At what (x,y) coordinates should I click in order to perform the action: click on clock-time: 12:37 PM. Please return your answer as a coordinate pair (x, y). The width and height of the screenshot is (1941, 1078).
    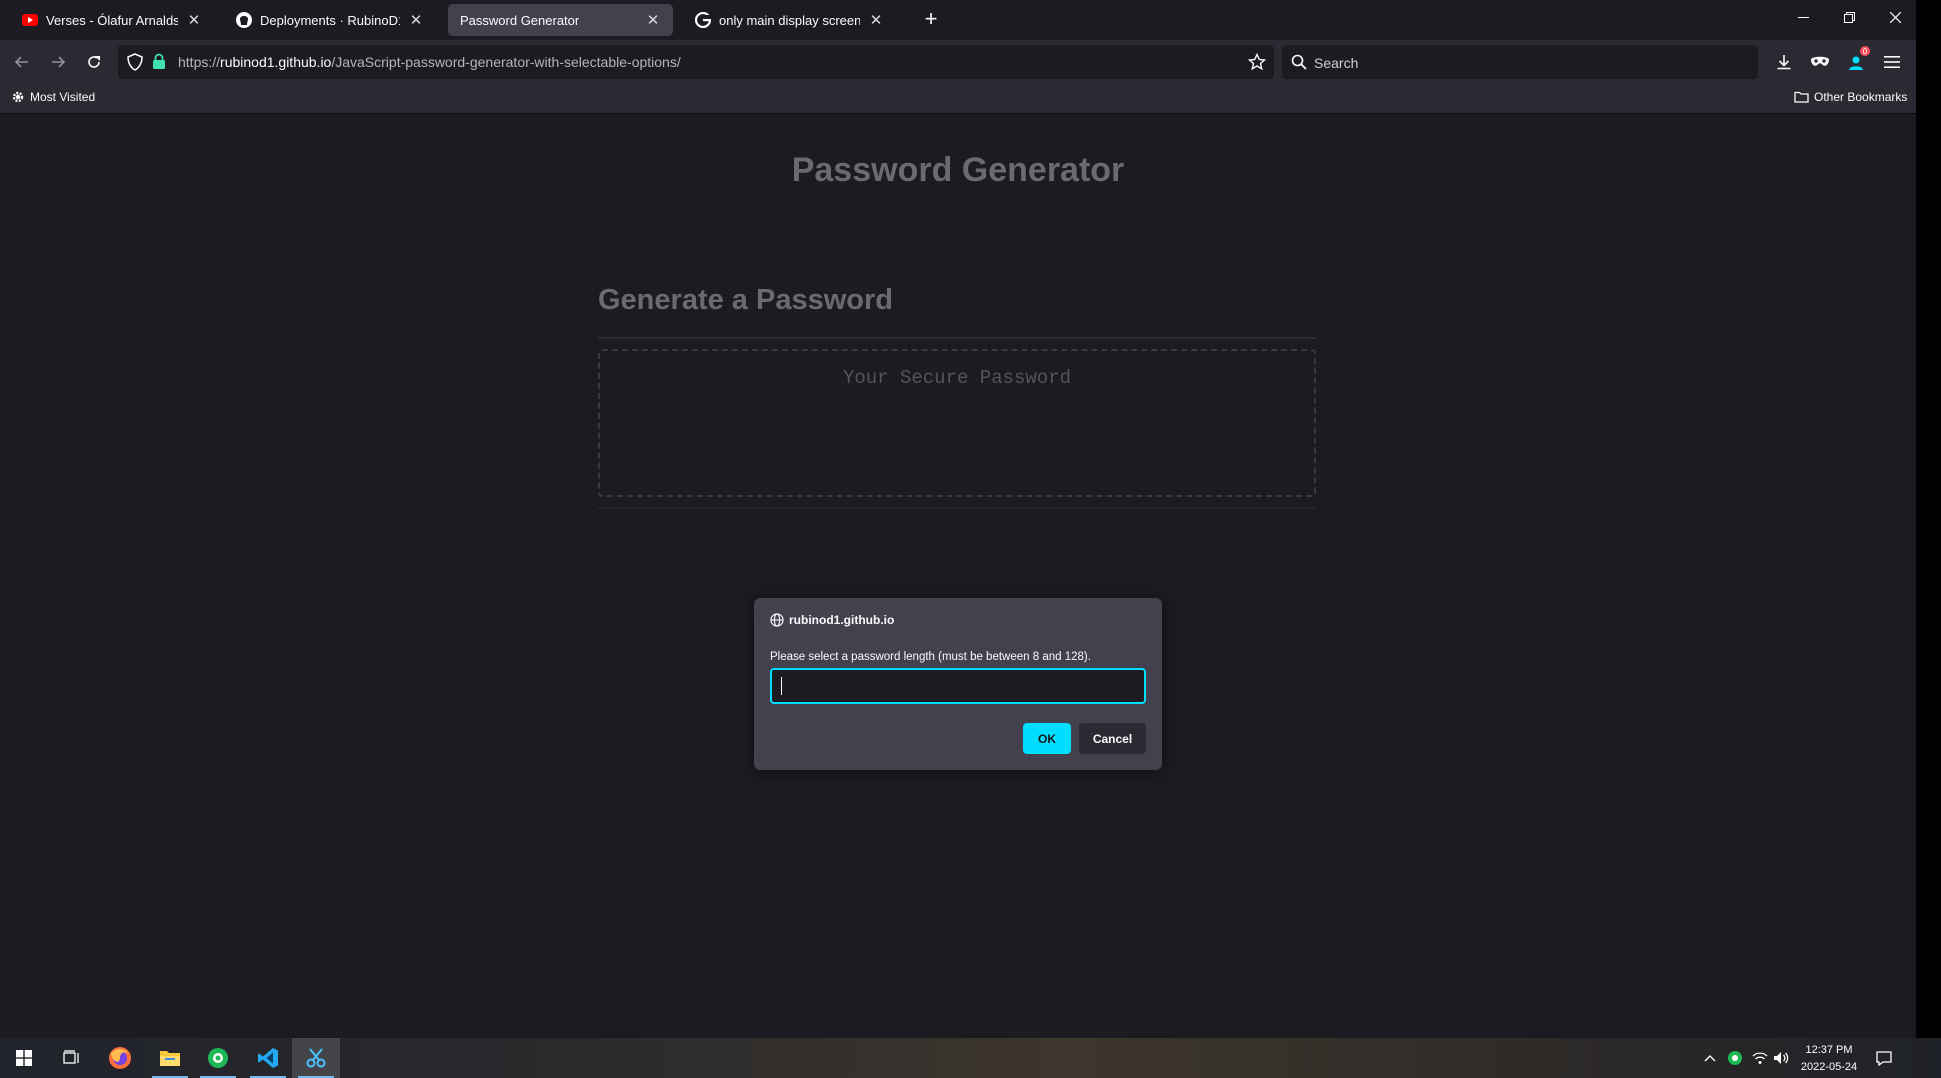
    Looking at the image, I should click on (1829, 1050).